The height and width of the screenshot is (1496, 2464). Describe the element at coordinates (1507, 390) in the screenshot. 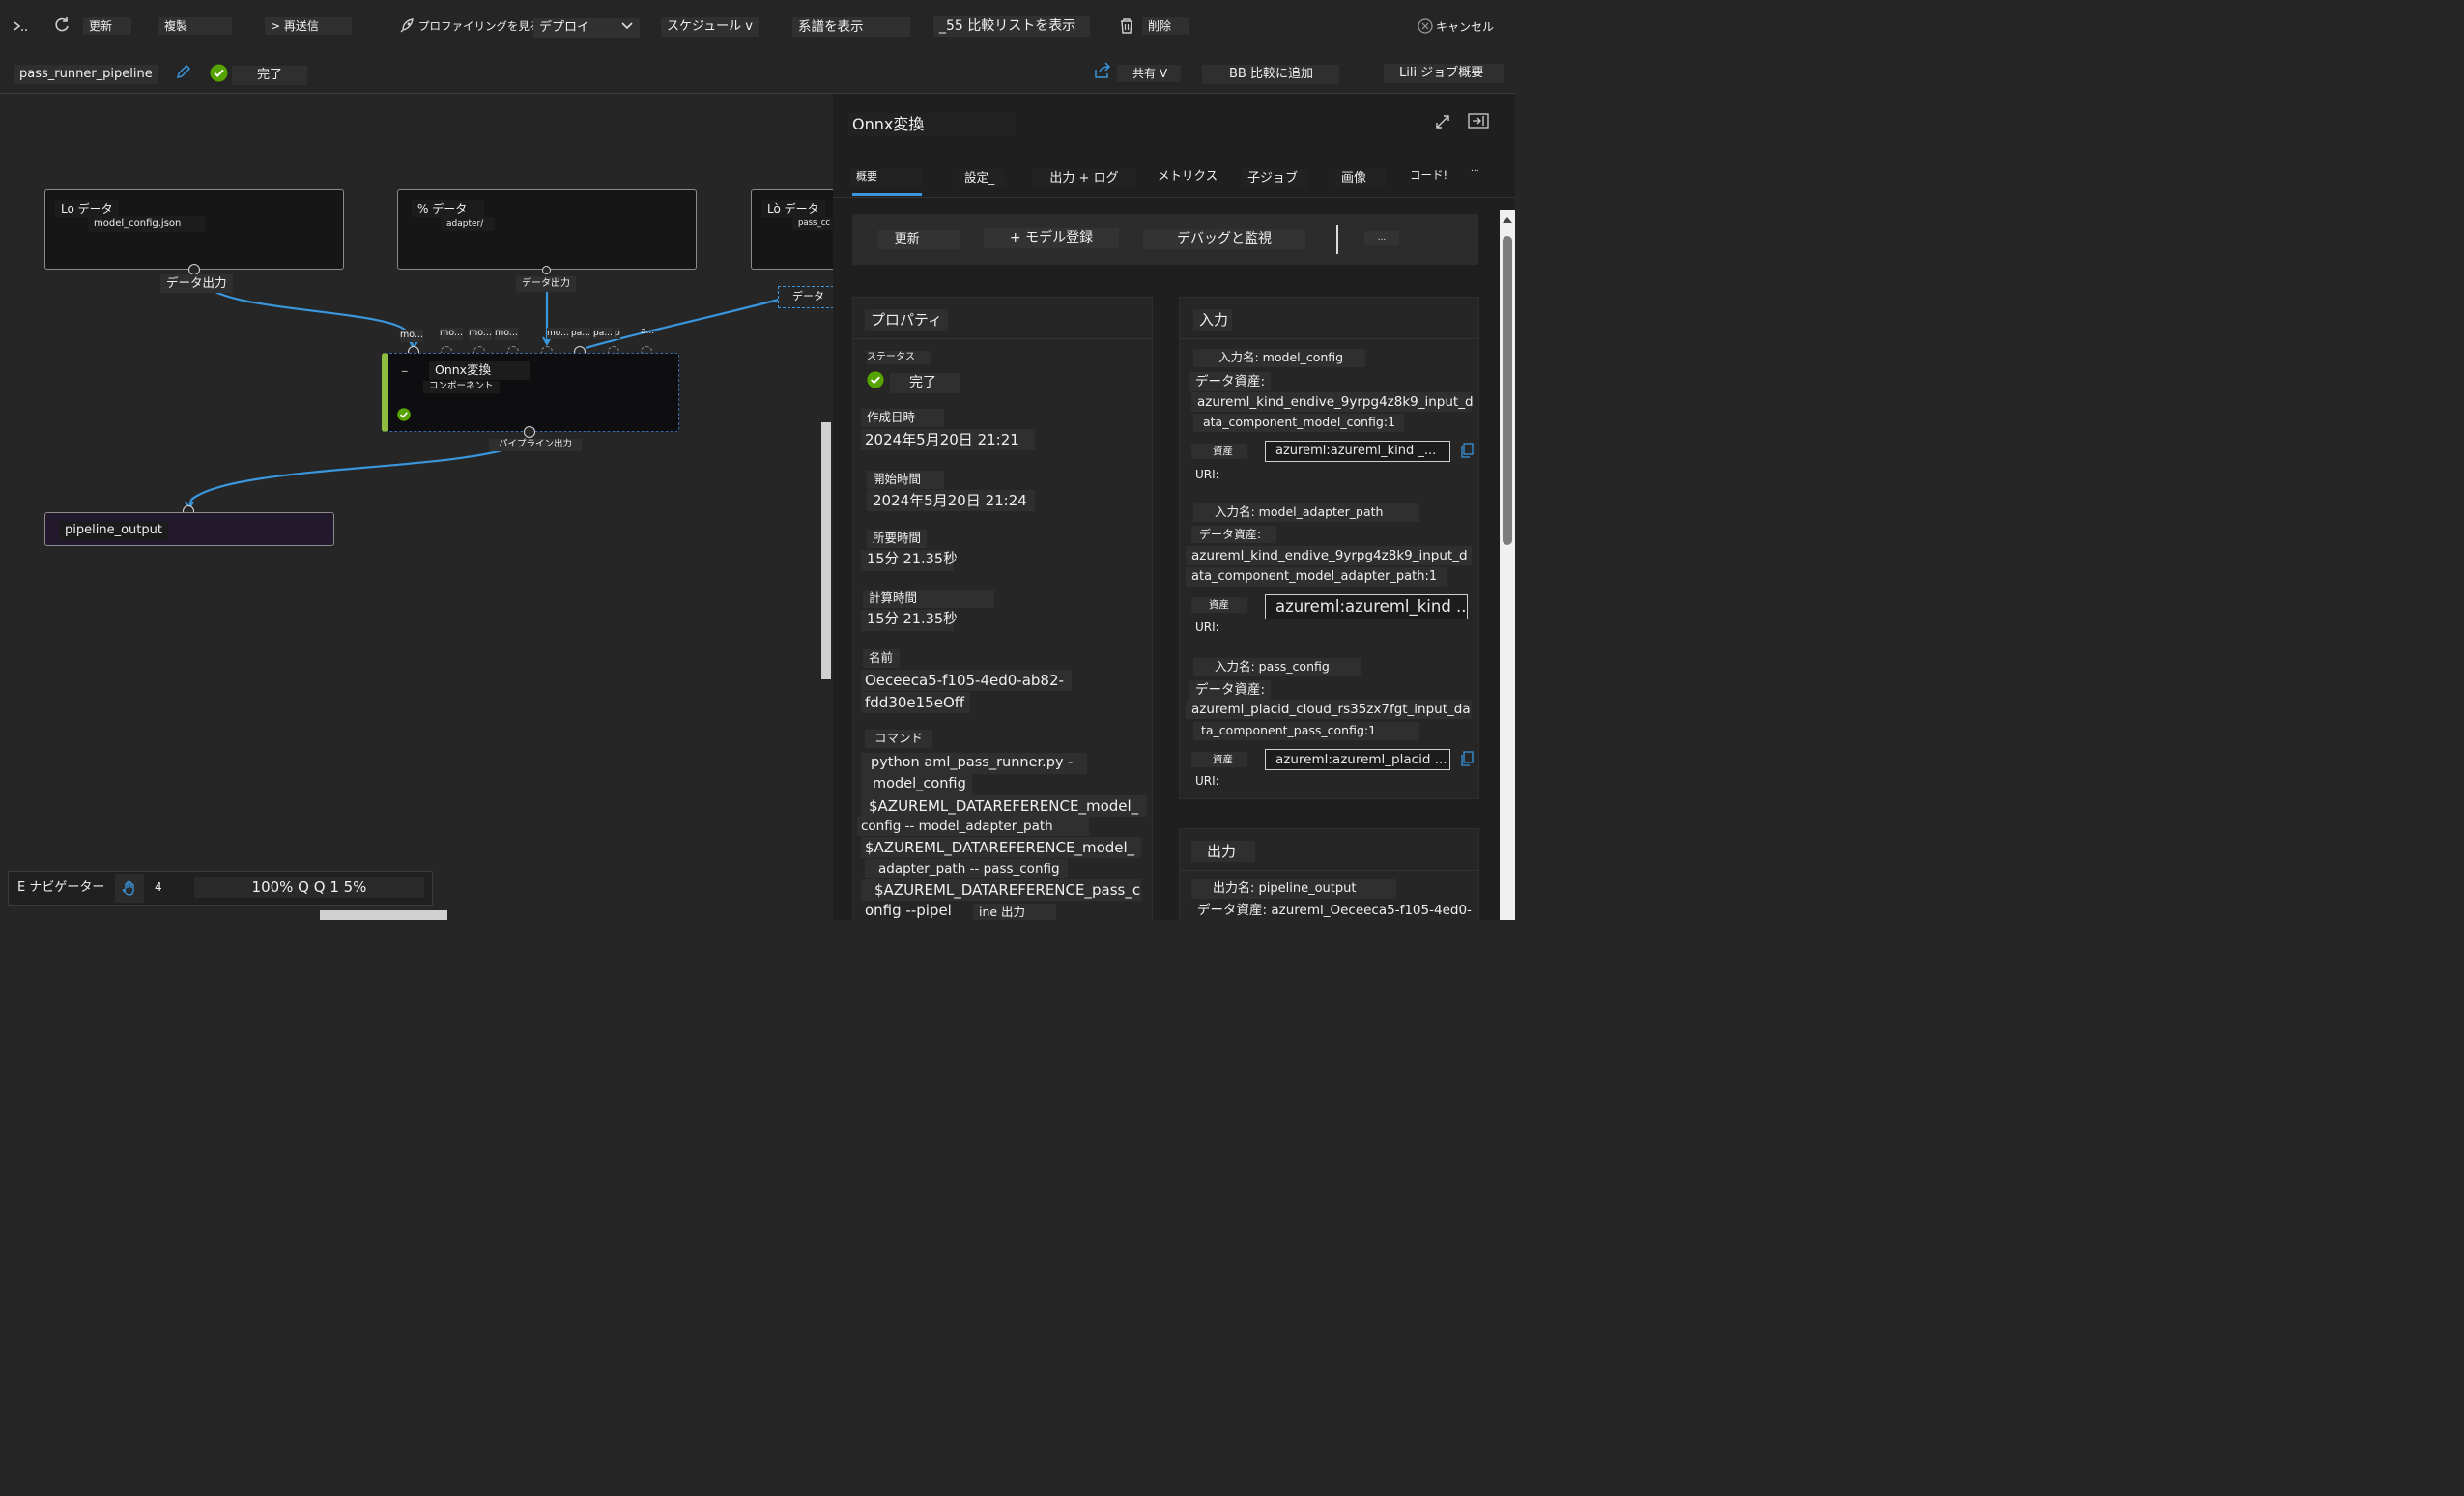

I see `panel-scrollbar-thumb` at that location.